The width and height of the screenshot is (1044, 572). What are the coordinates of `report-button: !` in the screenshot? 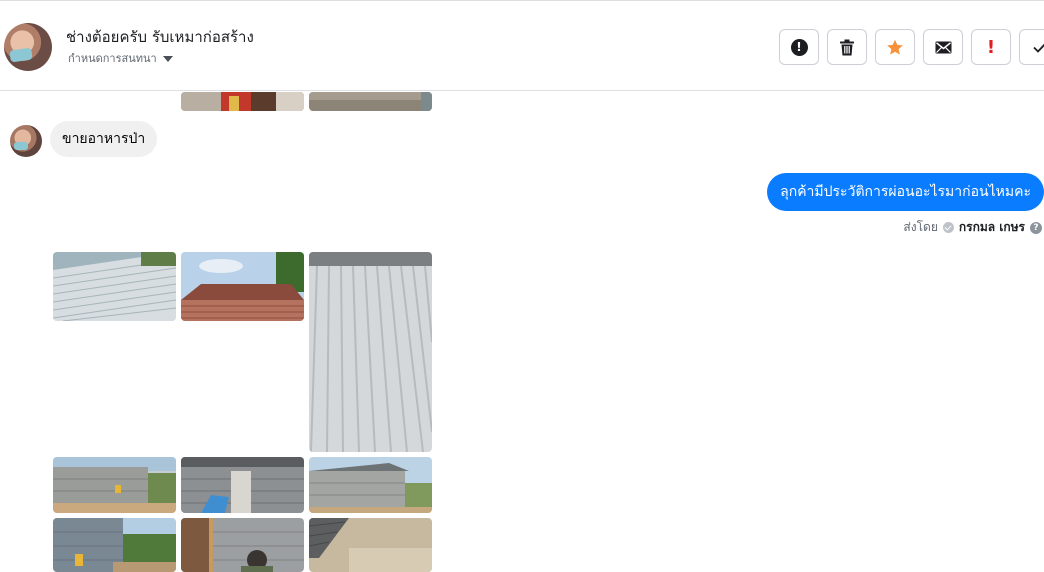 It's located at (799, 47).